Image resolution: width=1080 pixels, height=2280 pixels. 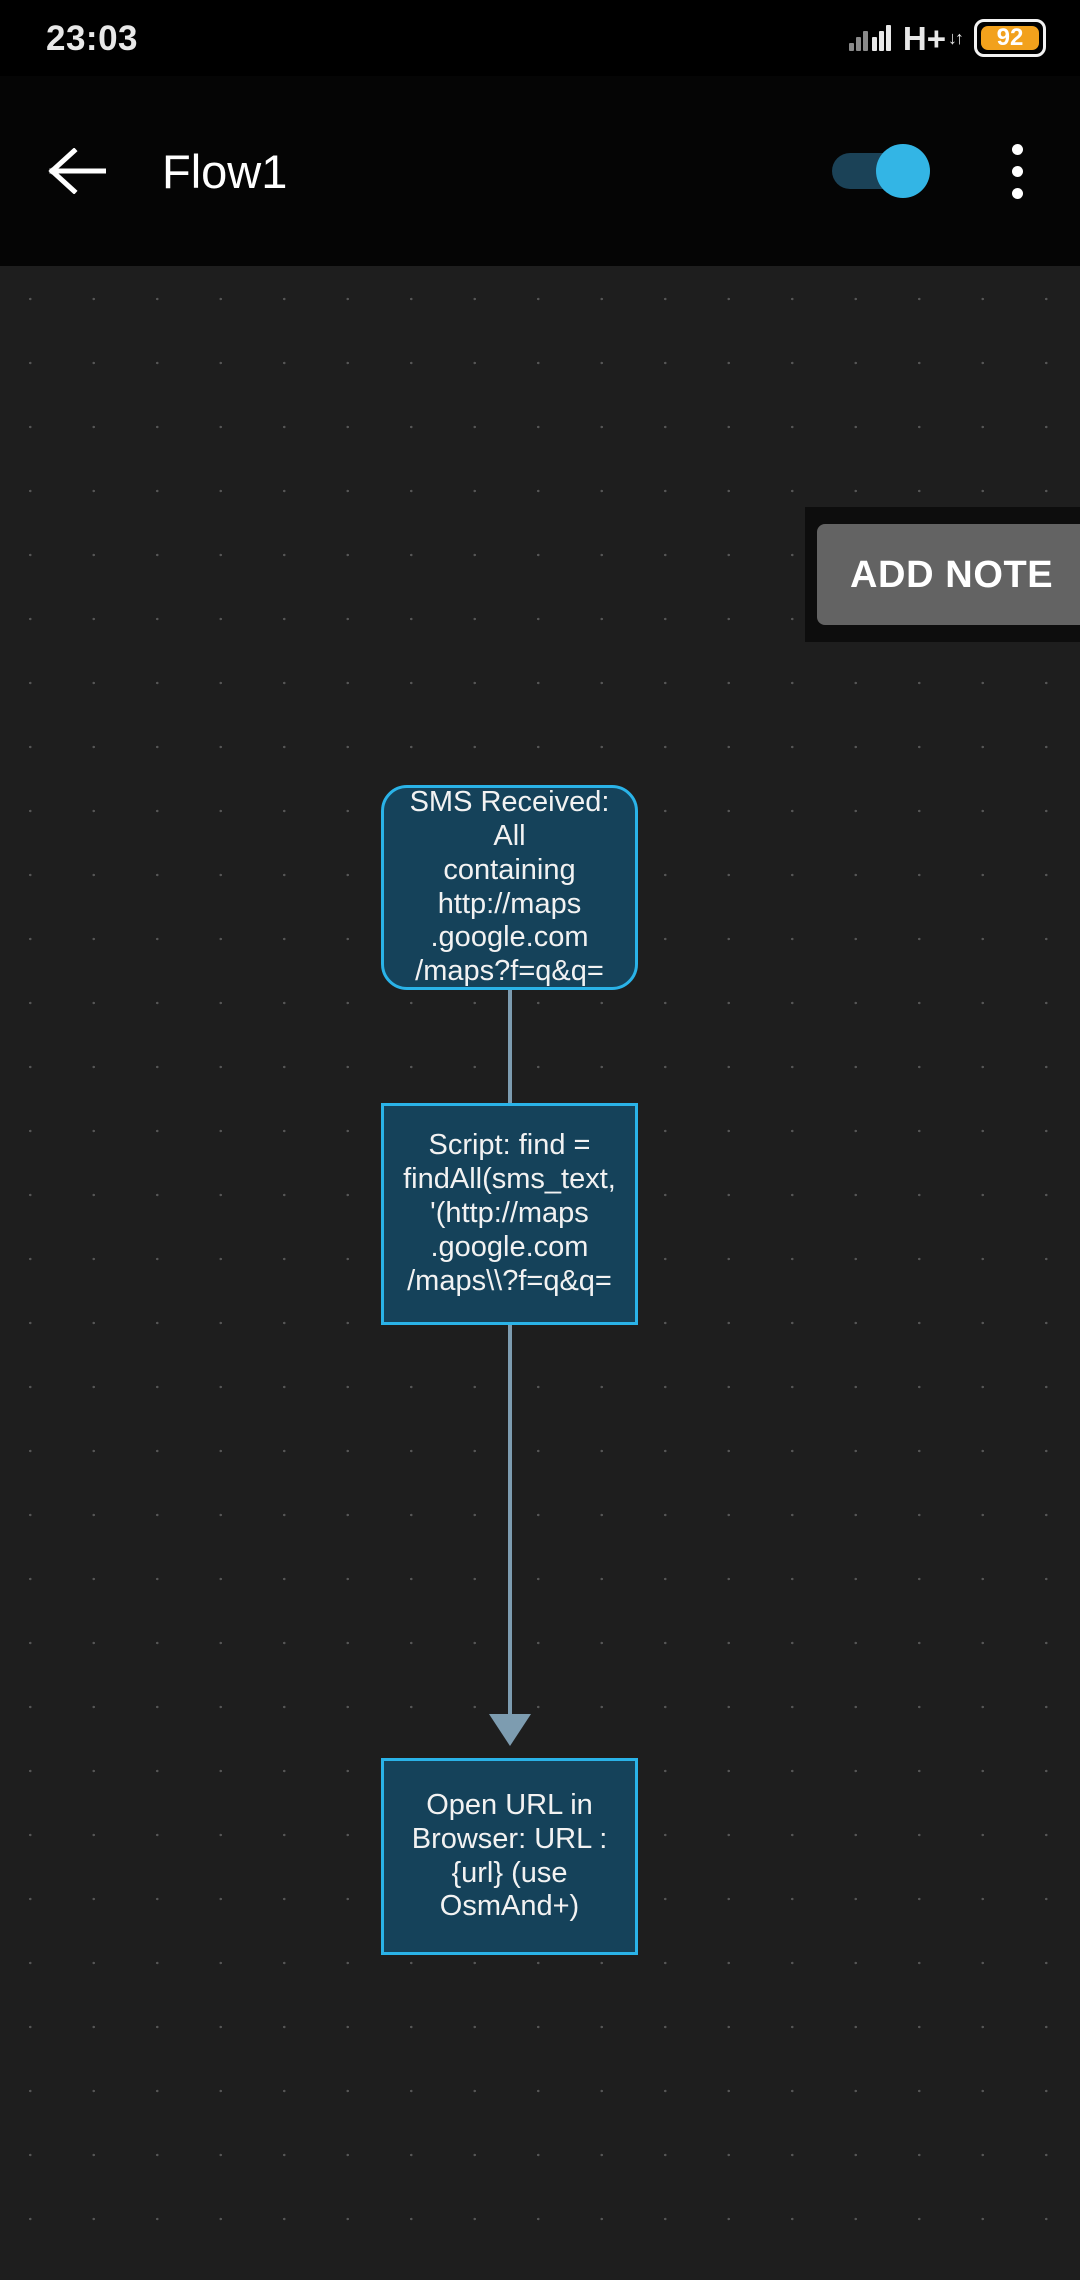 I want to click on connector-arrowhead-icon, so click(x=510, y=1730).